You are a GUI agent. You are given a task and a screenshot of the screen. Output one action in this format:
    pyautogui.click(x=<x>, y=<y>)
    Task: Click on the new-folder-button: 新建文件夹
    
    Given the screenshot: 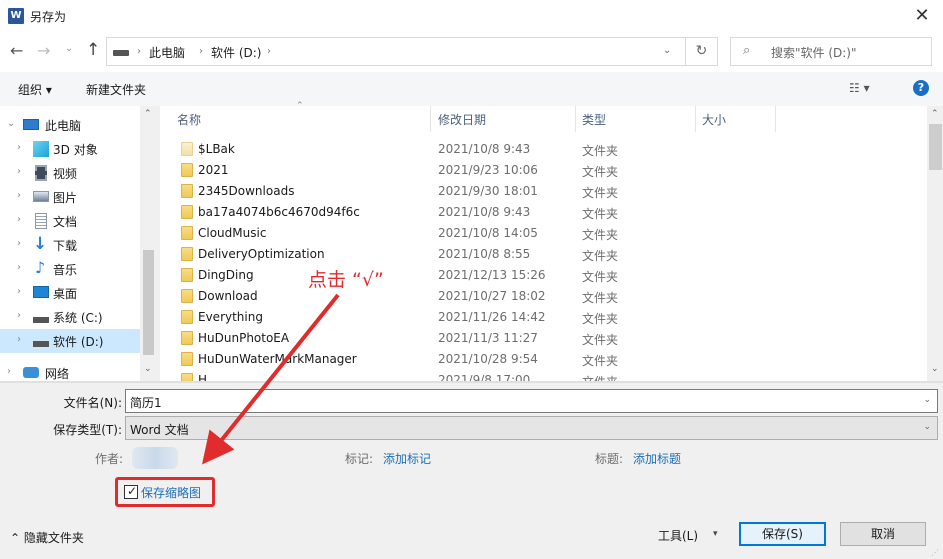 What is the action you would take?
    pyautogui.click(x=116, y=89)
    